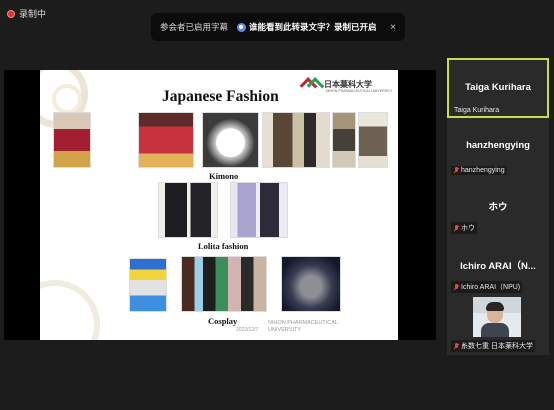  I want to click on transcript-visibility-text: 谁能看到此转录文字？录制已开启, so click(313, 27).